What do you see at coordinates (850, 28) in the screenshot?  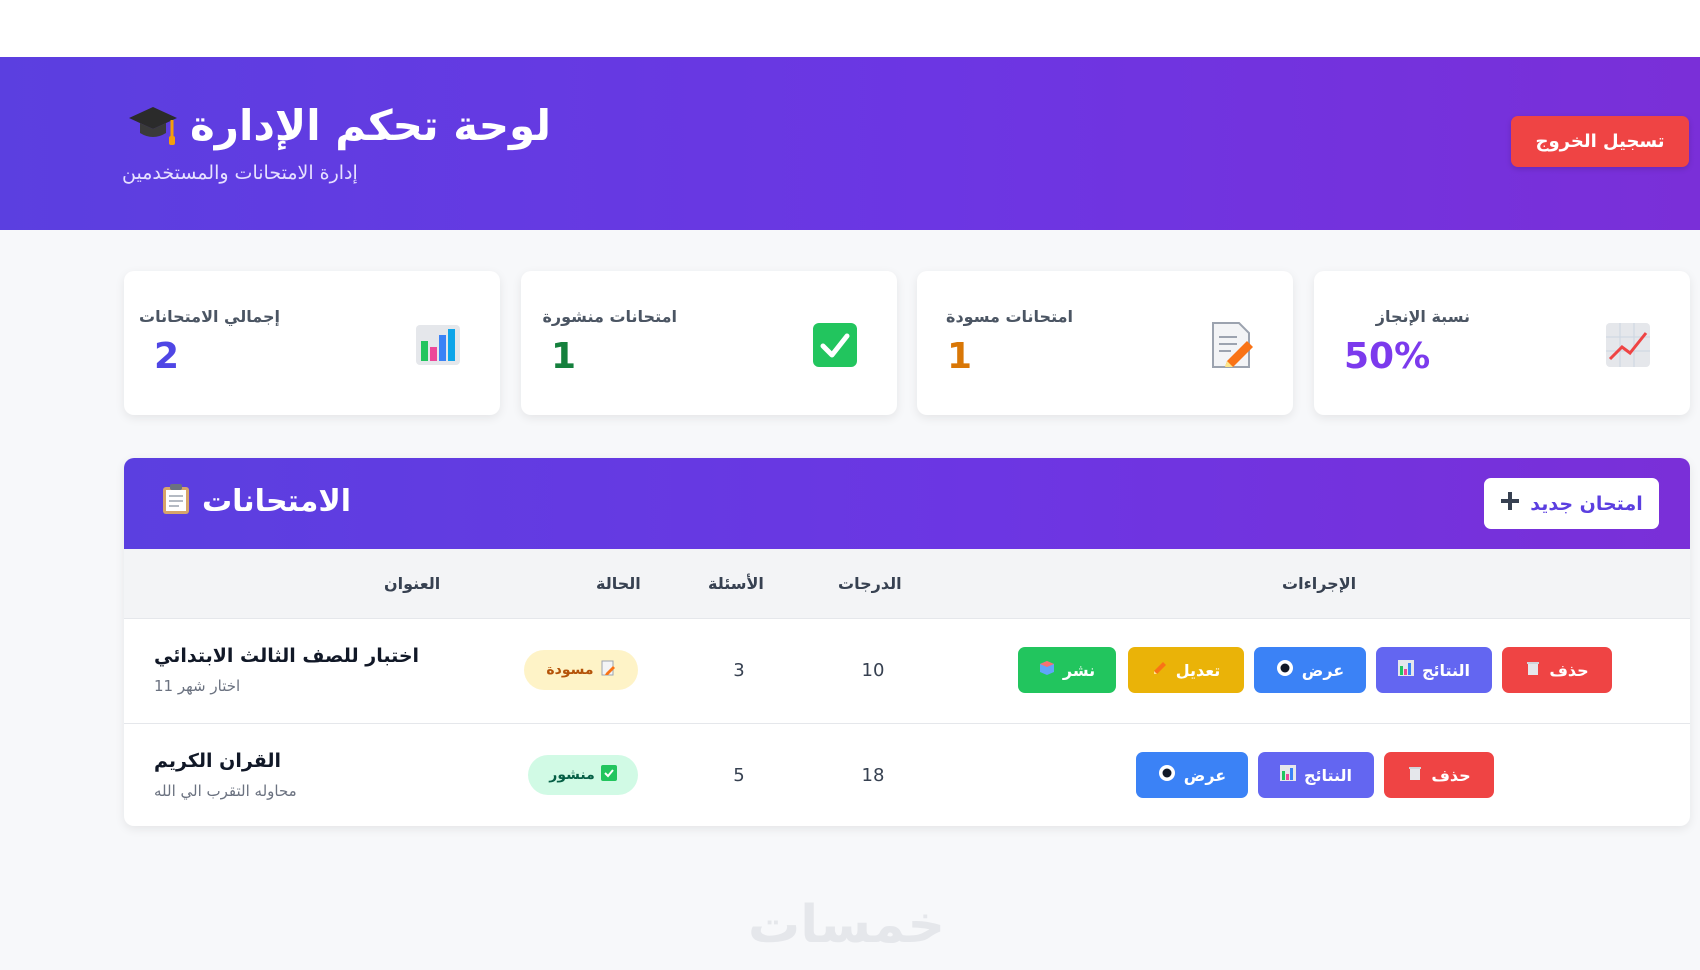 I see `top-strip` at bounding box center [850, 28].